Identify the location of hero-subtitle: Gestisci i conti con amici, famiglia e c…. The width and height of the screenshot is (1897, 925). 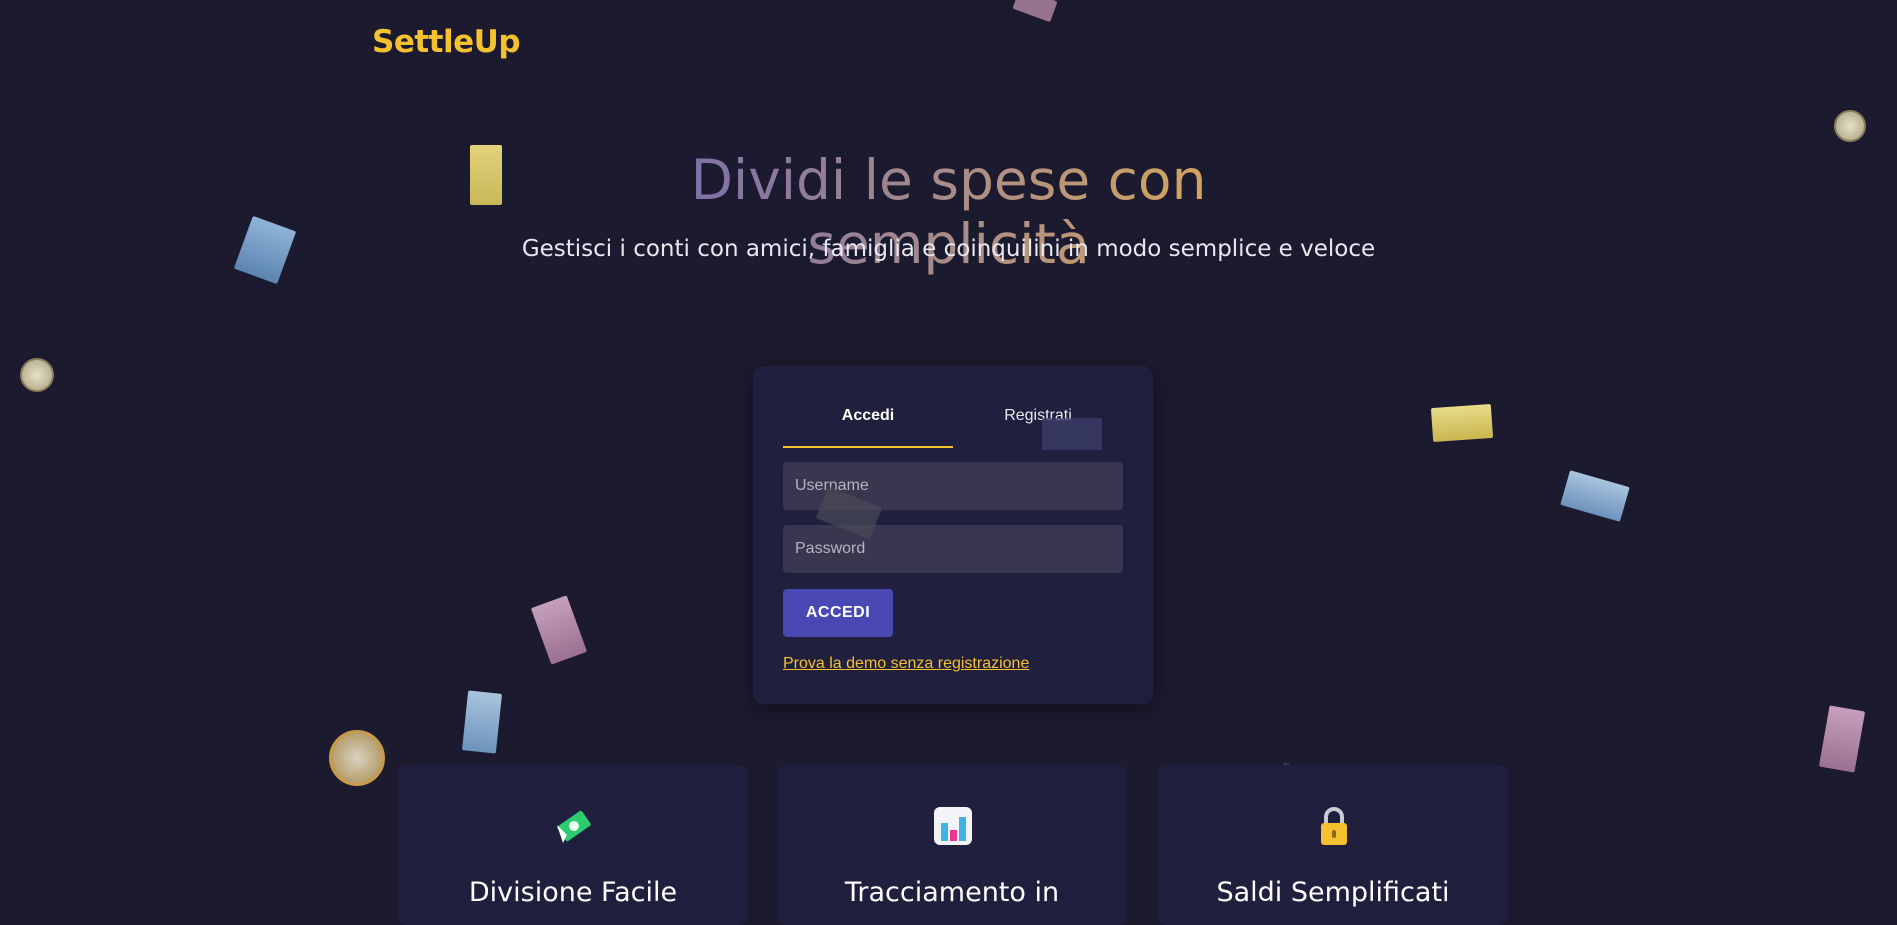
(948, 249).